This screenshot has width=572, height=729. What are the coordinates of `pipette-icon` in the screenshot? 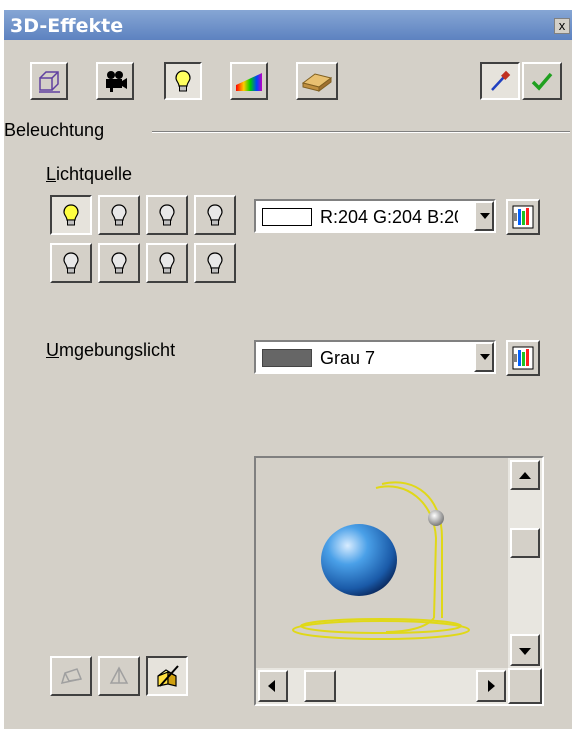 It's located at (501, 80).